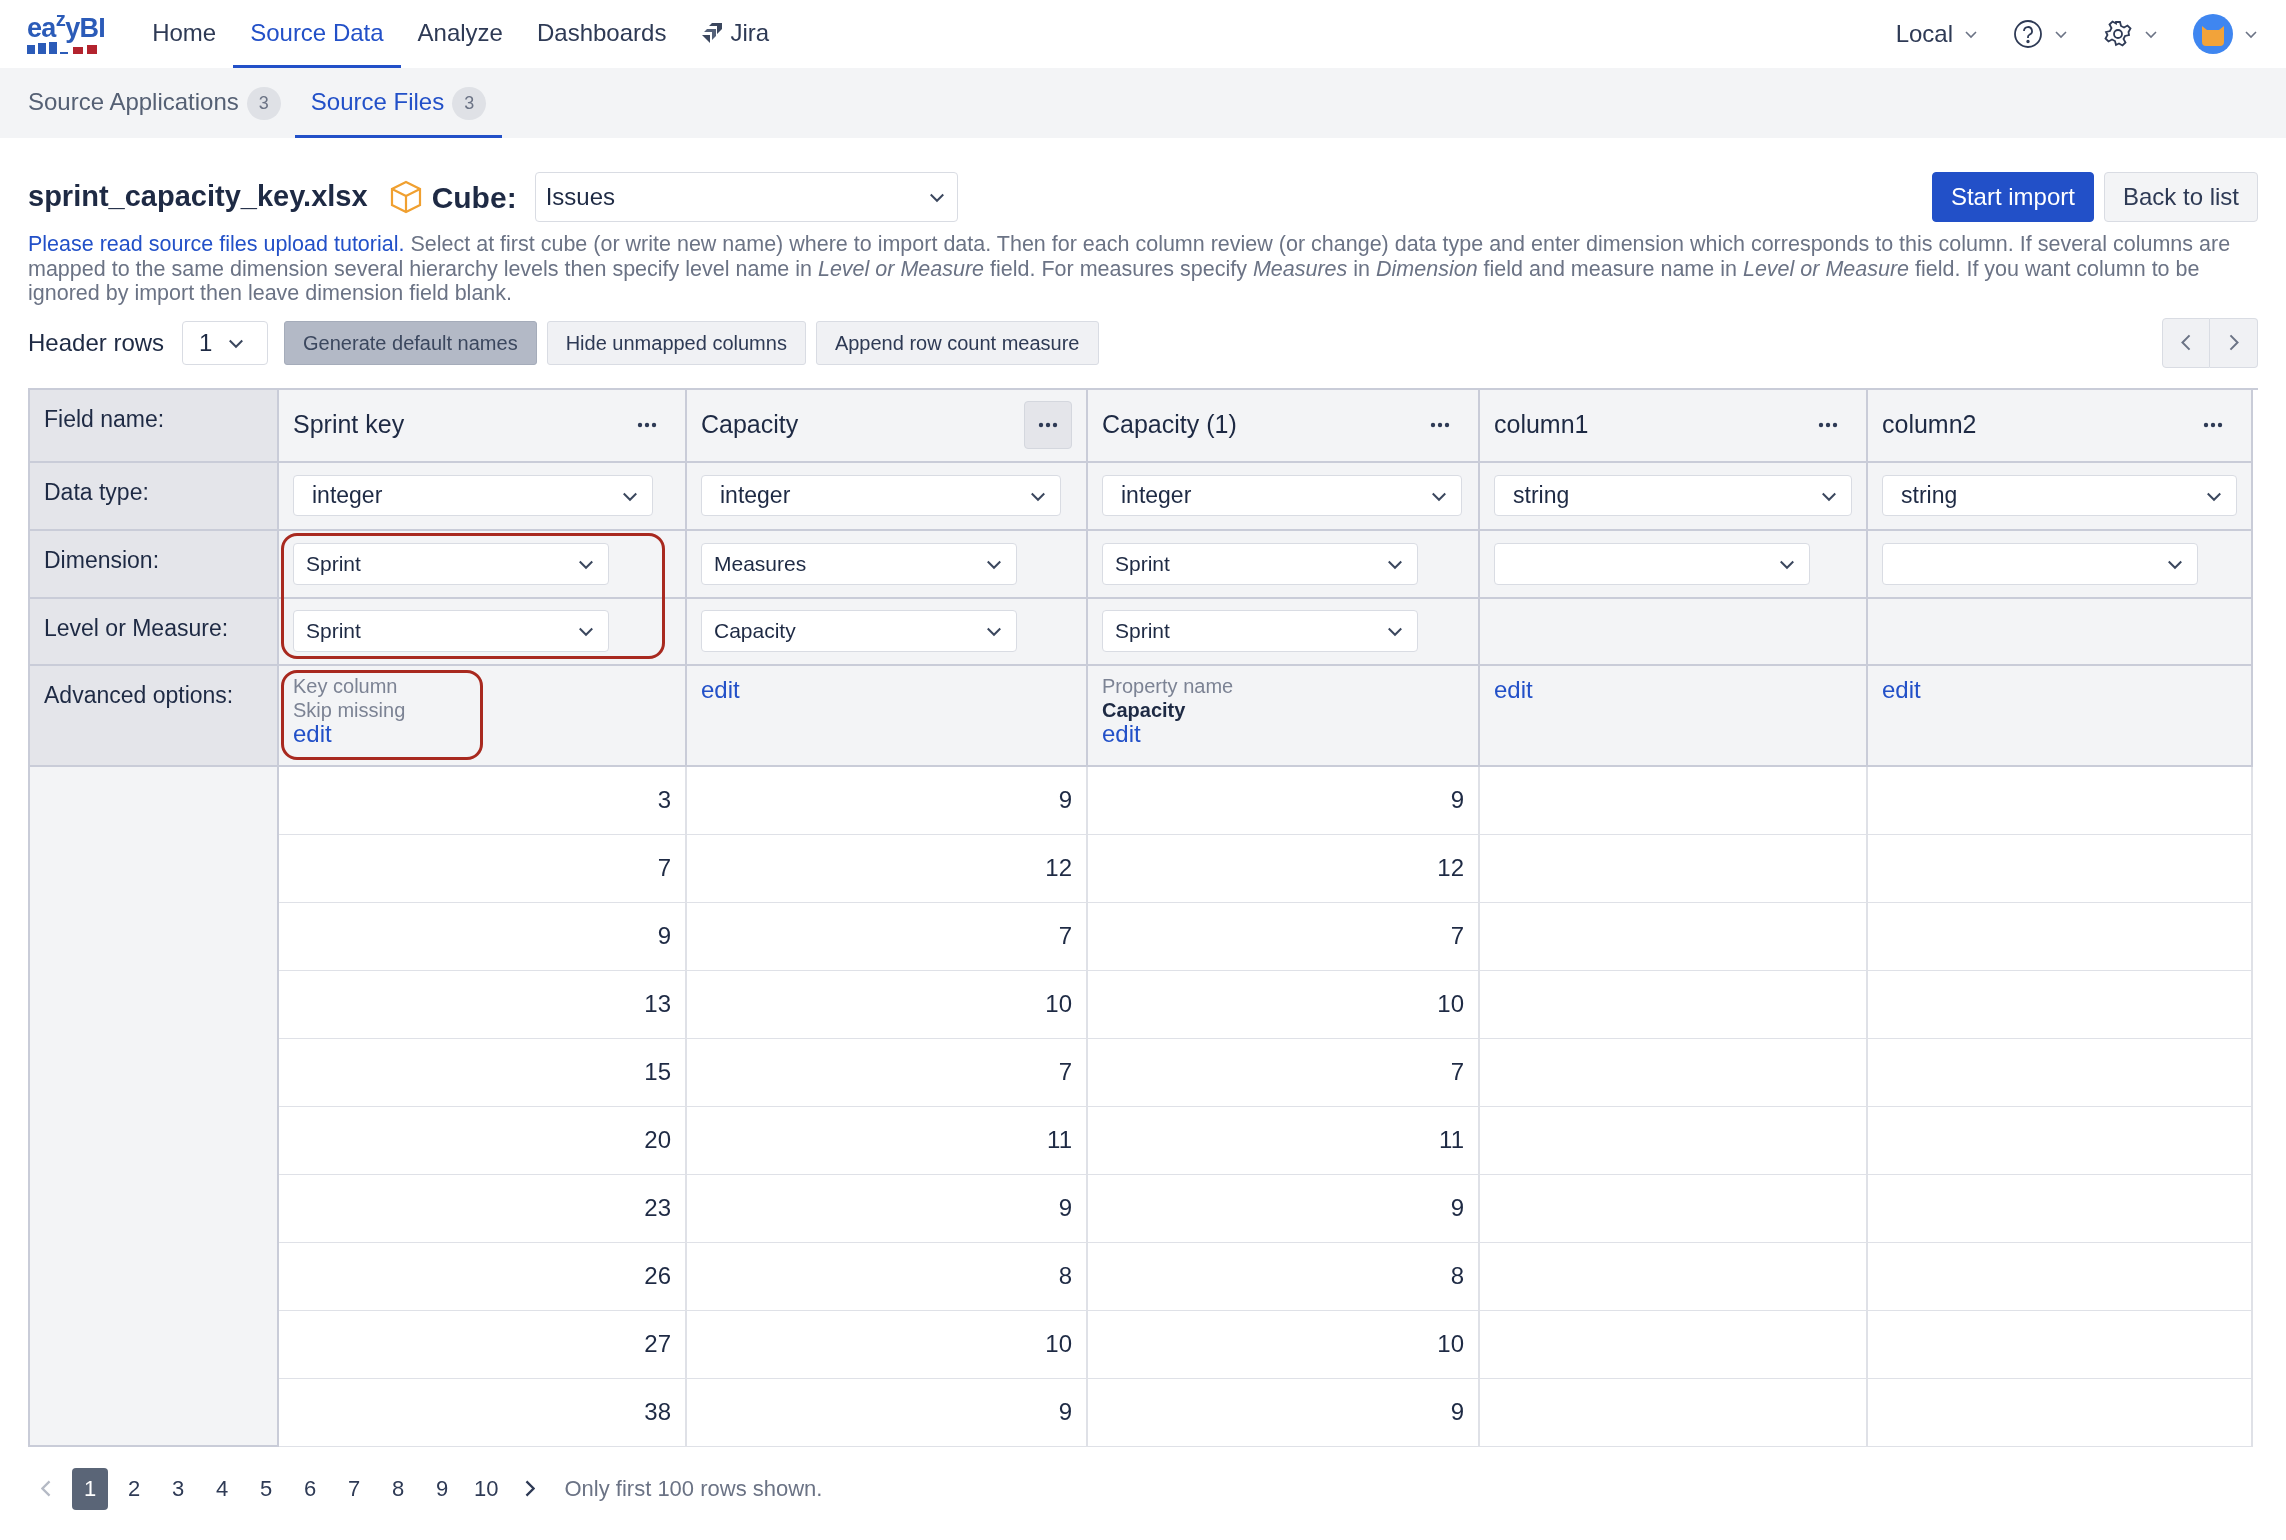 The image size is (2286, 1540). Describe the element at coordinates (398, 103) in the screenshot. I see `subtab: Source Files 3` at that location.